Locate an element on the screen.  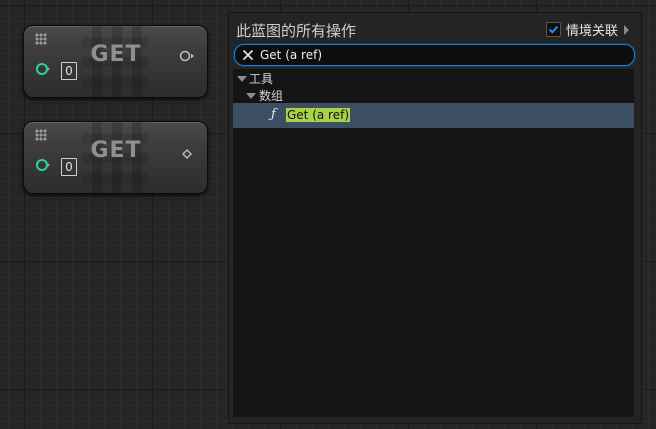
get-node-ref: GET 0 is located at coordinates (115, 61).